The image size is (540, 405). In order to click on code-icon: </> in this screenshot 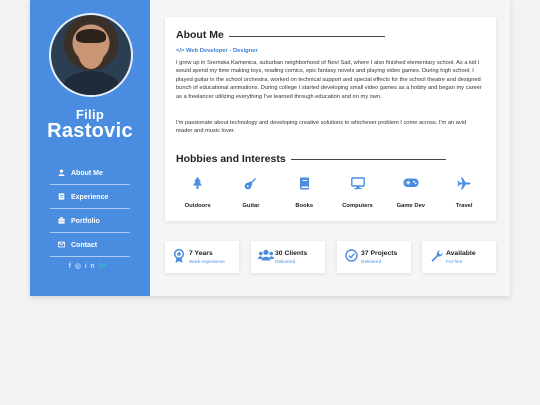, I will do `click(180, 51)`.